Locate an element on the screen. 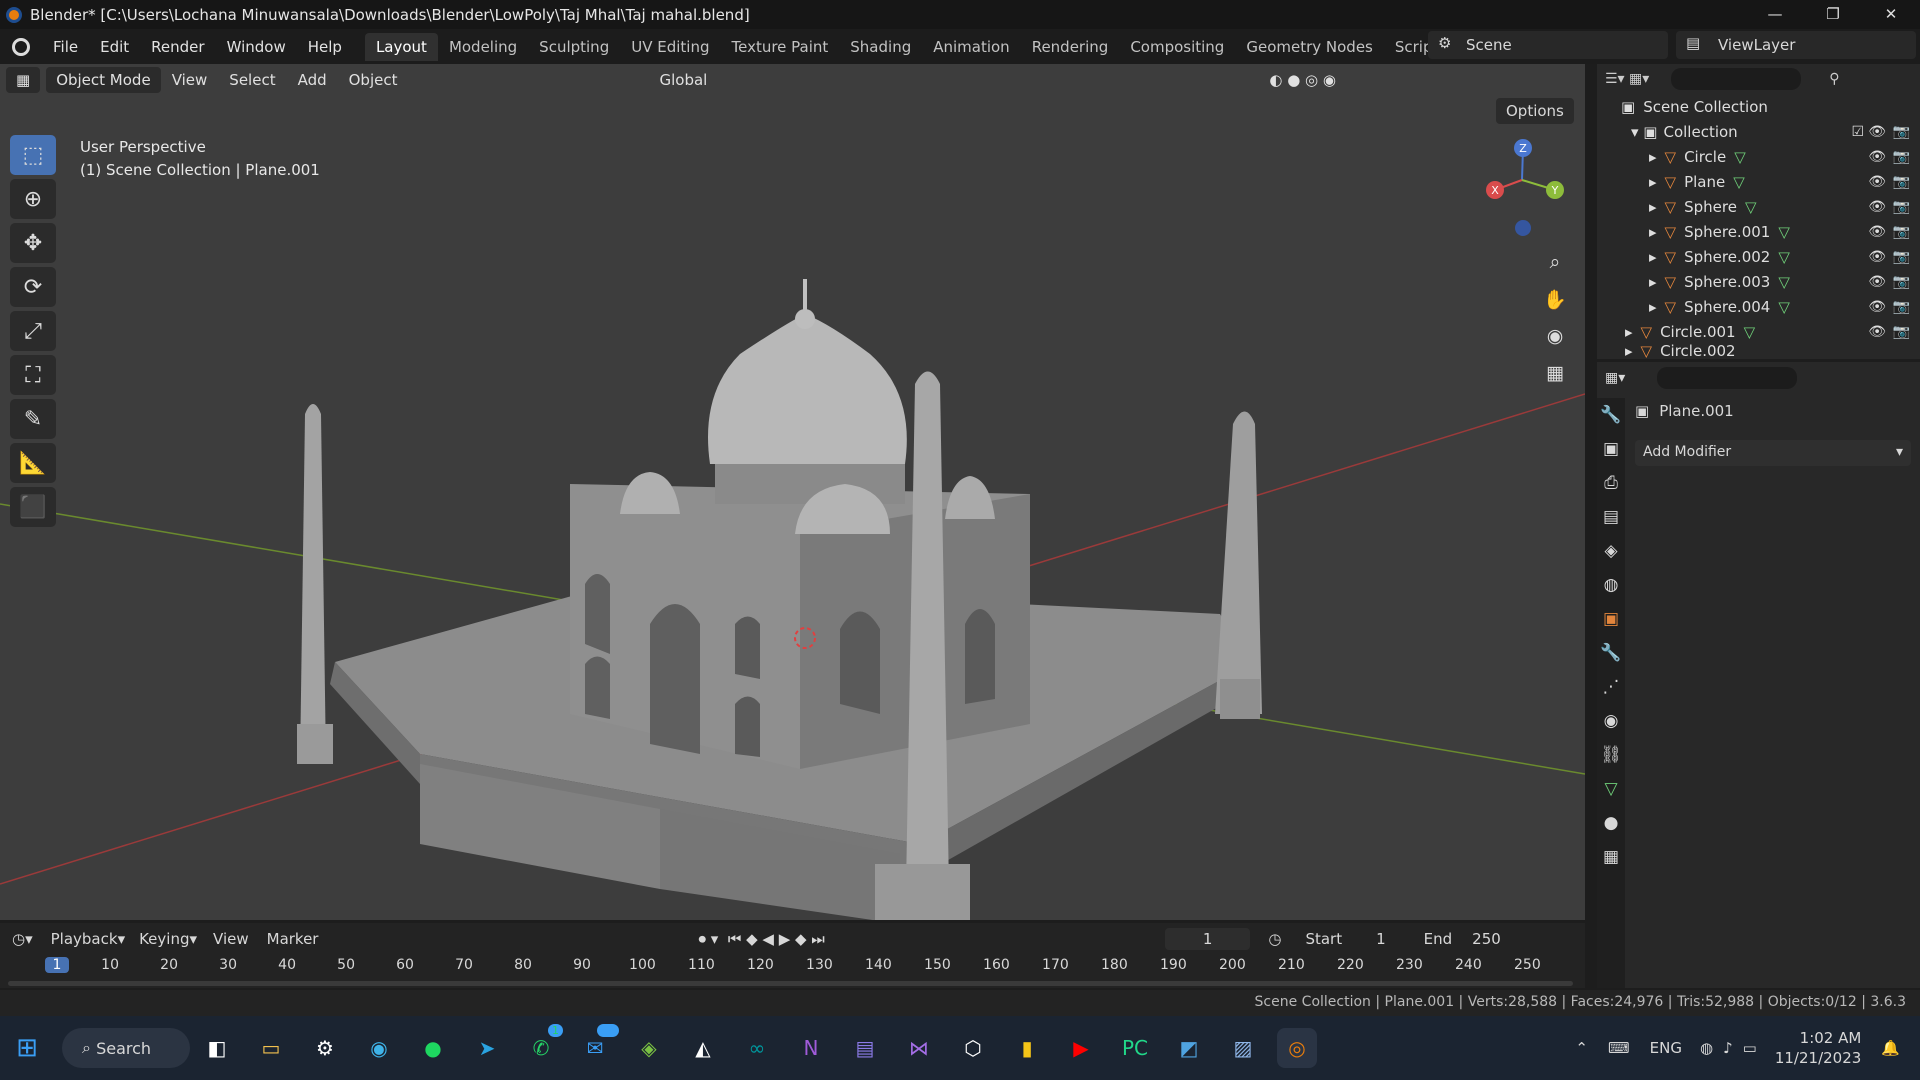  volume-icon: ♪ is located at coordinates (1728, 1048).